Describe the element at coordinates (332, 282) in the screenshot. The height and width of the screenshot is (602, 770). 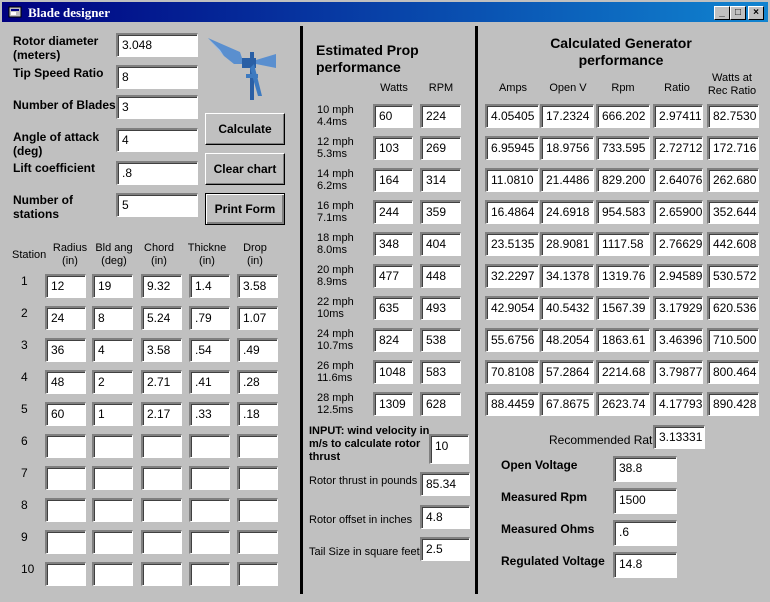
I see `prop-wind-ms: 8.9ms` at that location.